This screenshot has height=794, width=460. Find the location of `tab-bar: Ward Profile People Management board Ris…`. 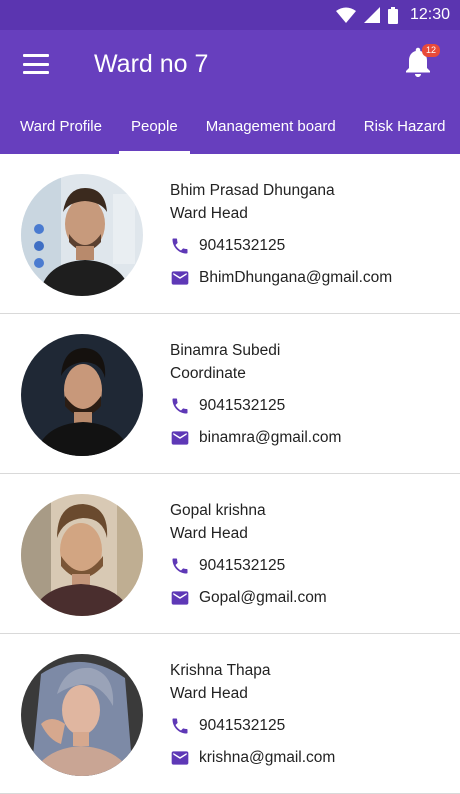

tab-bar: Ward Profile People Management board Ris… is located at coordinates (230, 126).